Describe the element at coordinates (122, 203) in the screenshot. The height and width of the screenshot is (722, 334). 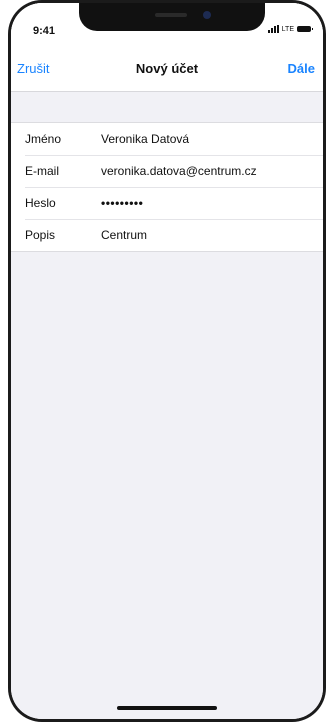
I see `password-field: •••••••••` at that location.